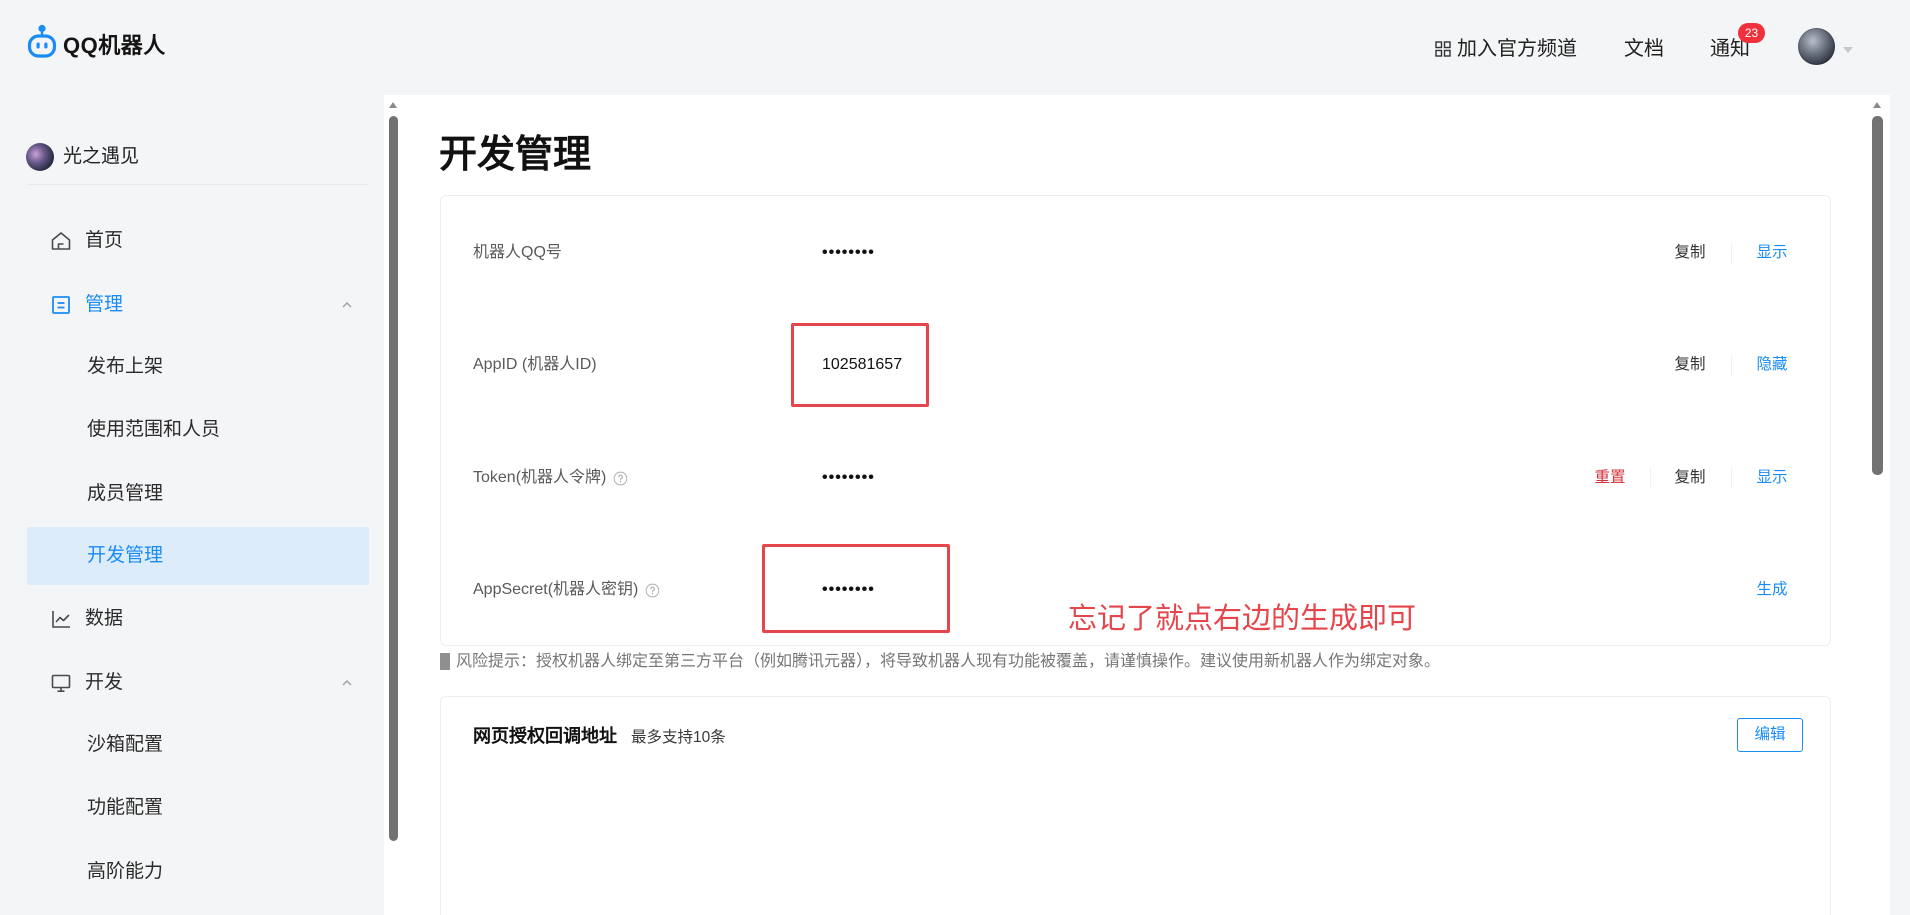 The height and width of the screenshot is (915, 1910). I want to click on sidebar-item-home: 首页, so click(198, 241).